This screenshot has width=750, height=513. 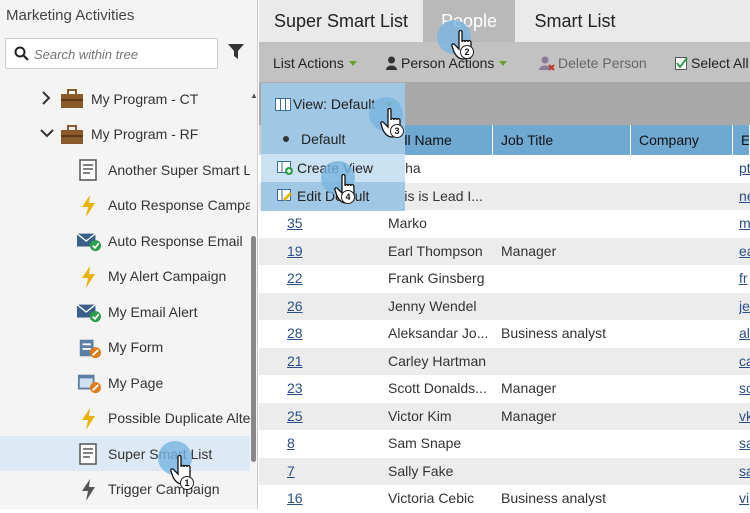 I want to click on table-row: 28 Aleksandar Jo... Business analyst al, so click(x=504, y=334).